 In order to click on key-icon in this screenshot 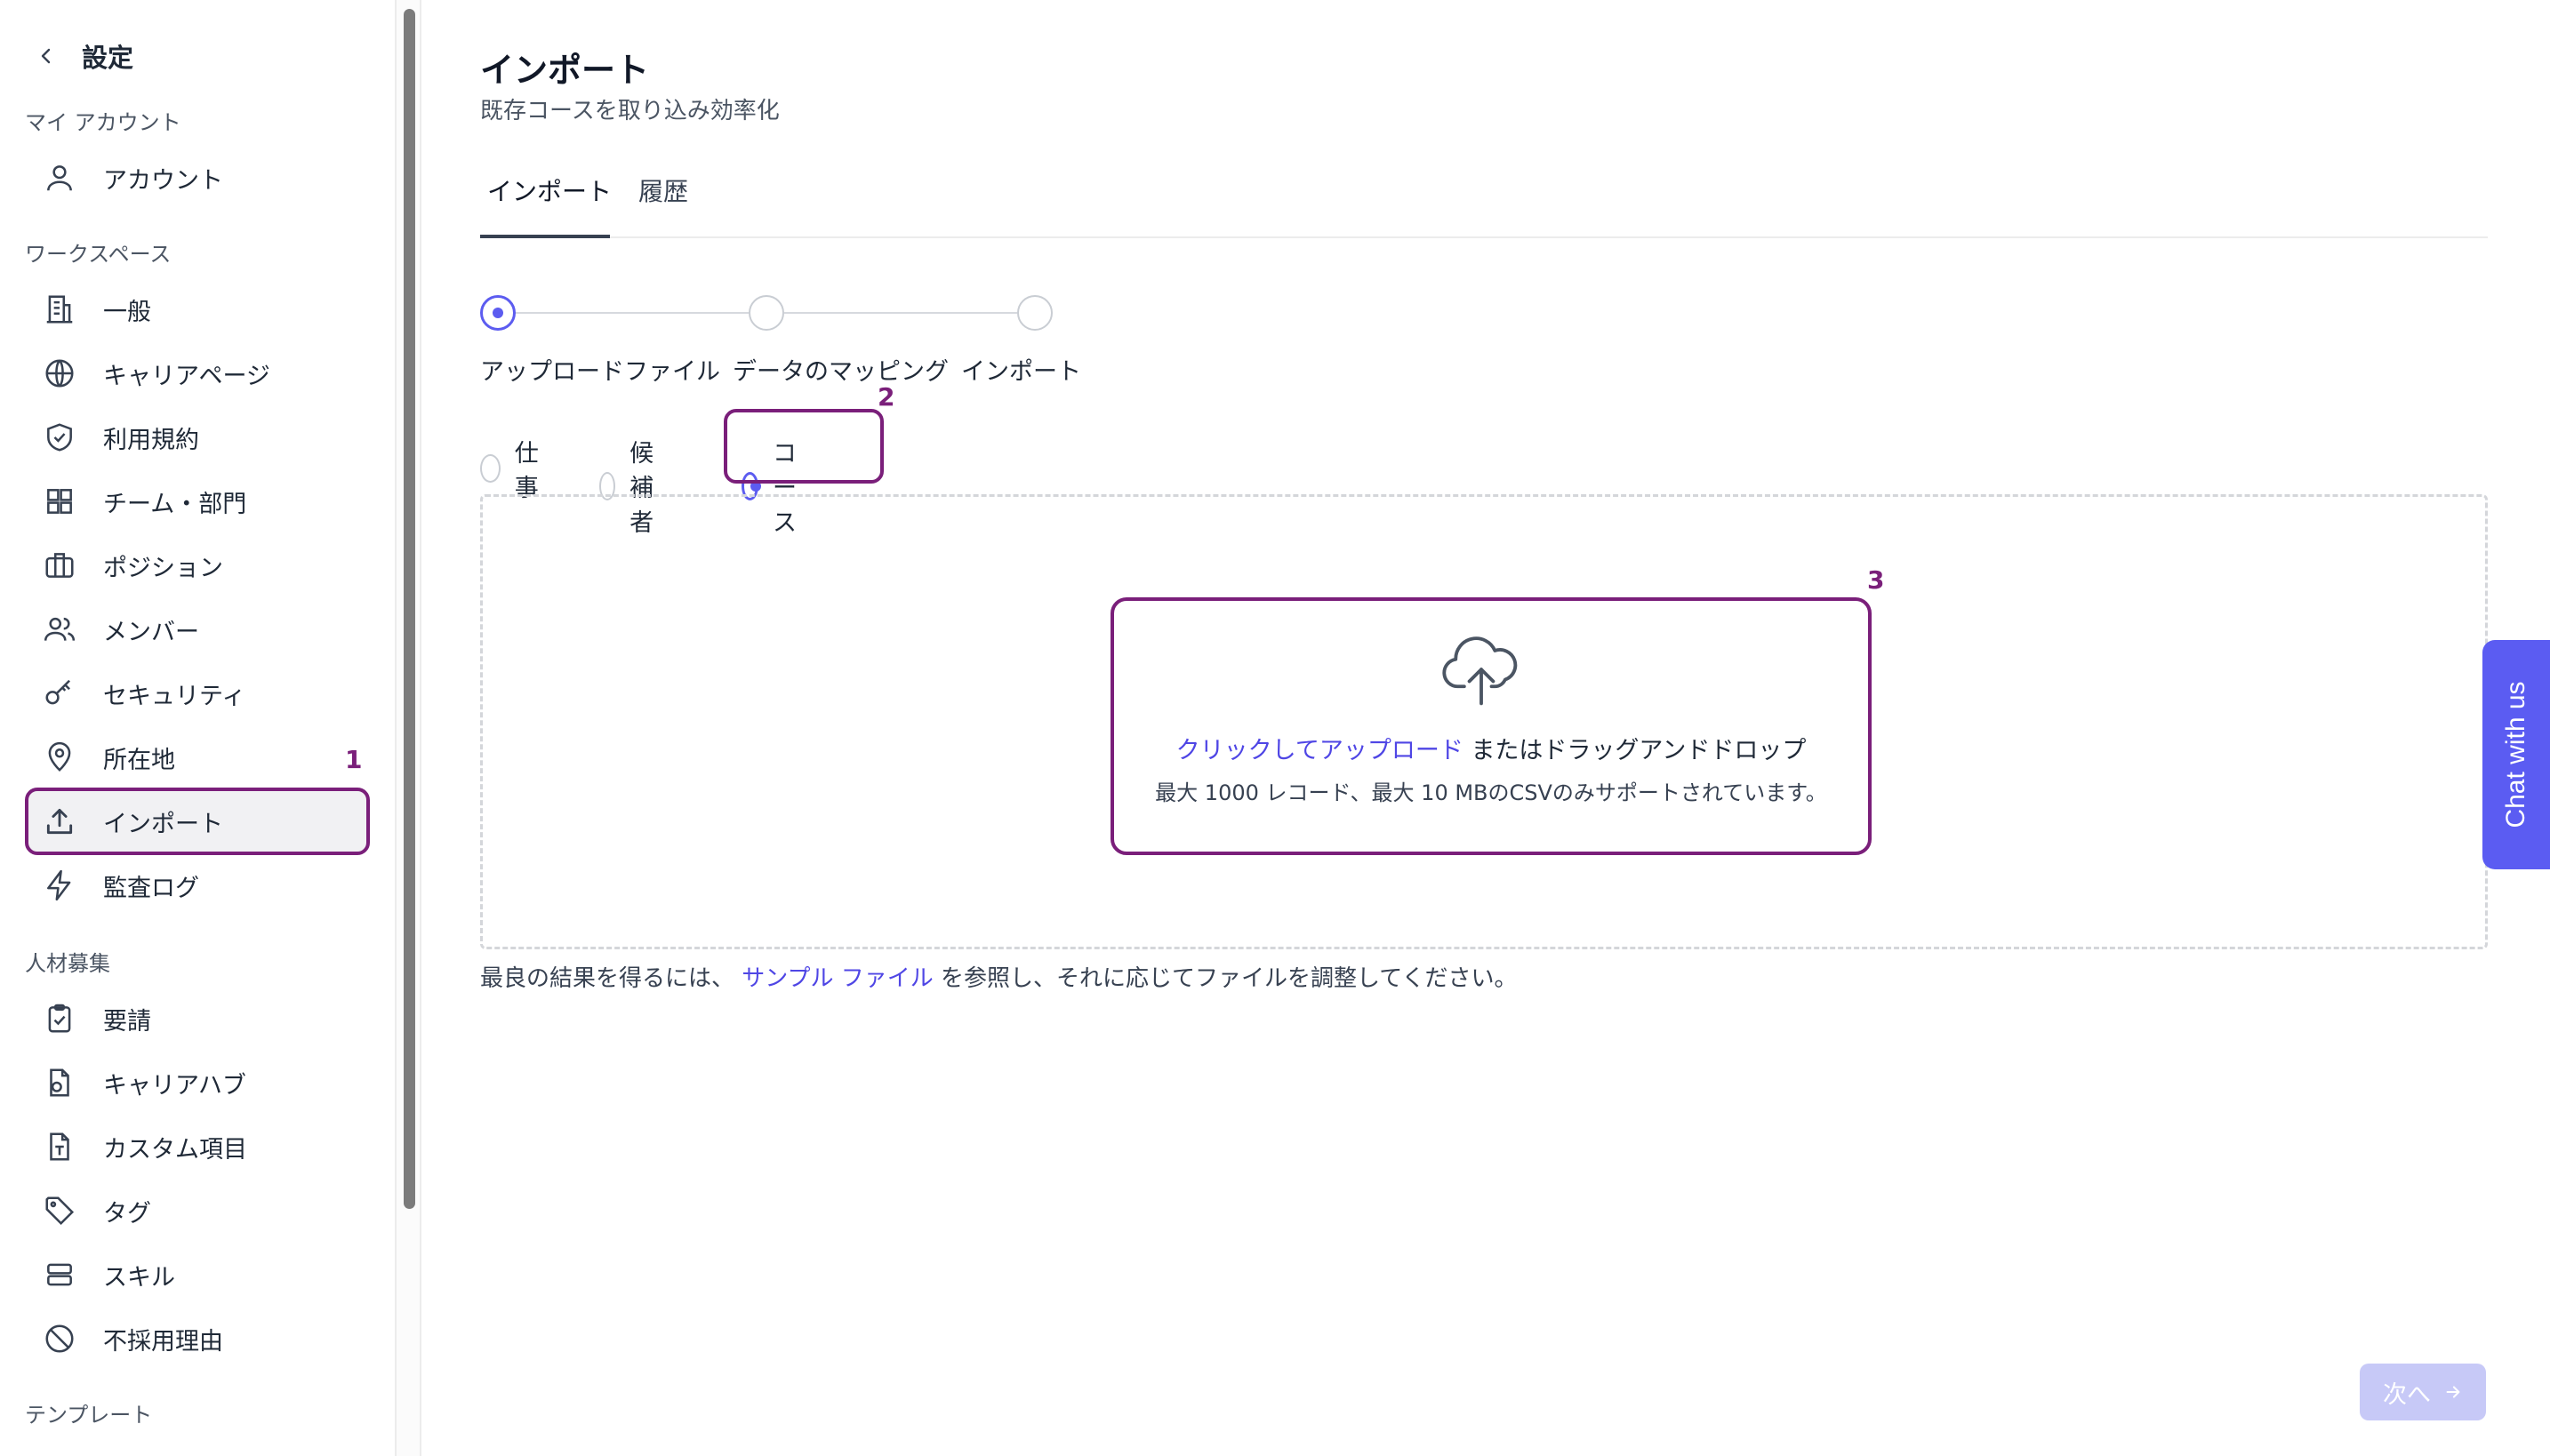, I will do `click(57, 692)`.